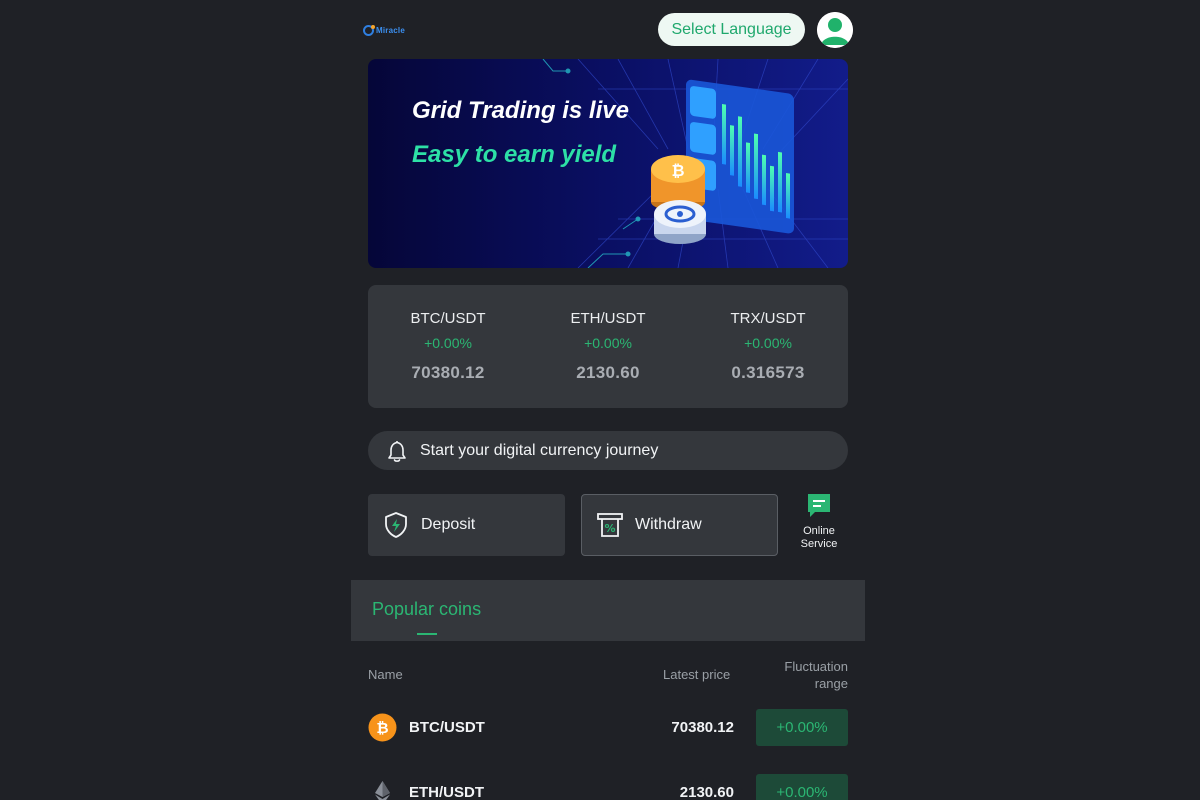 Image resolution: width=1200 pixels, height=800 pixels. What do you see at coordinates (816, 666) in the screenshot?
I see `column-header-range-line1: Fluctuation` at bounding box center [816, 666].